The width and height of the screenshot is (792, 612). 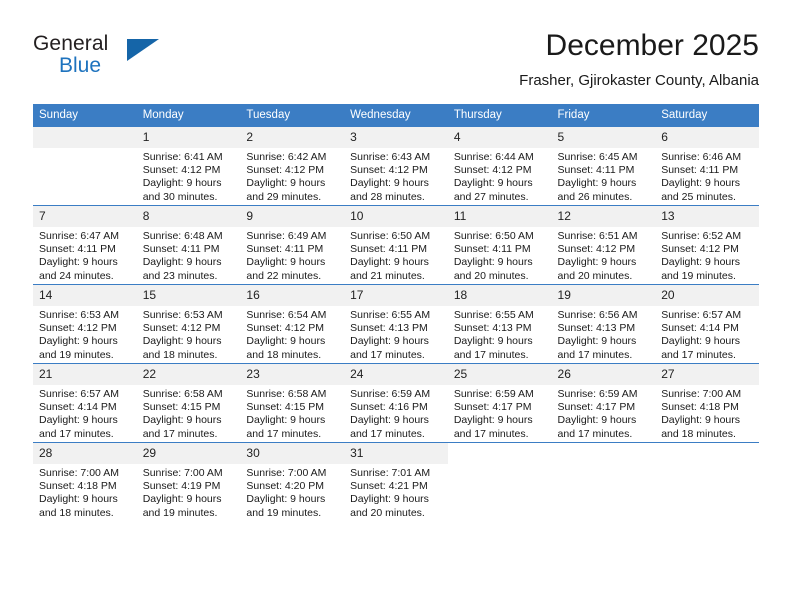 What do you see at coordinates (701, 236) in the screenshot?
I see `sunrise-time: Sunrise: 6:52 AM` at bounding box center [701, 236].